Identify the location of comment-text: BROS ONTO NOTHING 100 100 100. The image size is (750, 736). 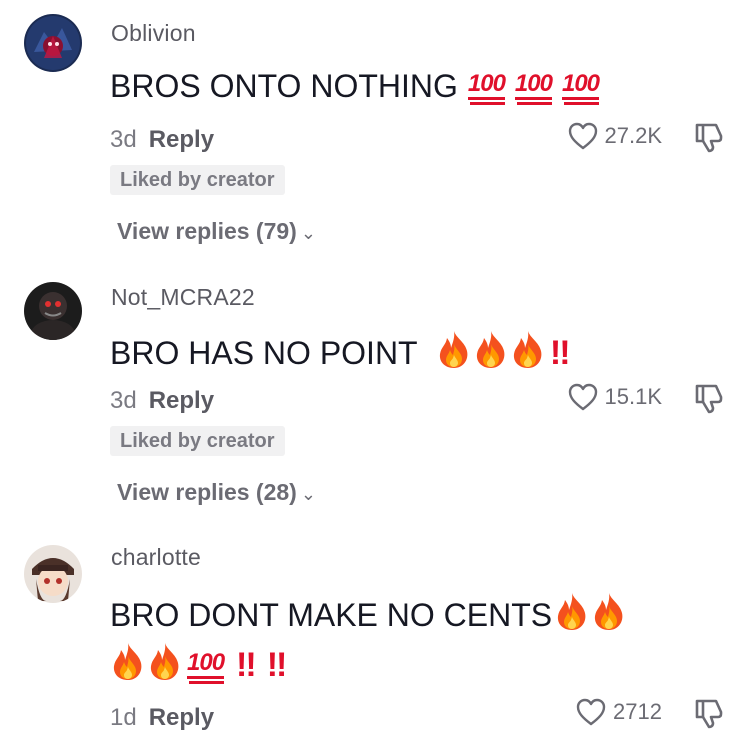
(355, 86).